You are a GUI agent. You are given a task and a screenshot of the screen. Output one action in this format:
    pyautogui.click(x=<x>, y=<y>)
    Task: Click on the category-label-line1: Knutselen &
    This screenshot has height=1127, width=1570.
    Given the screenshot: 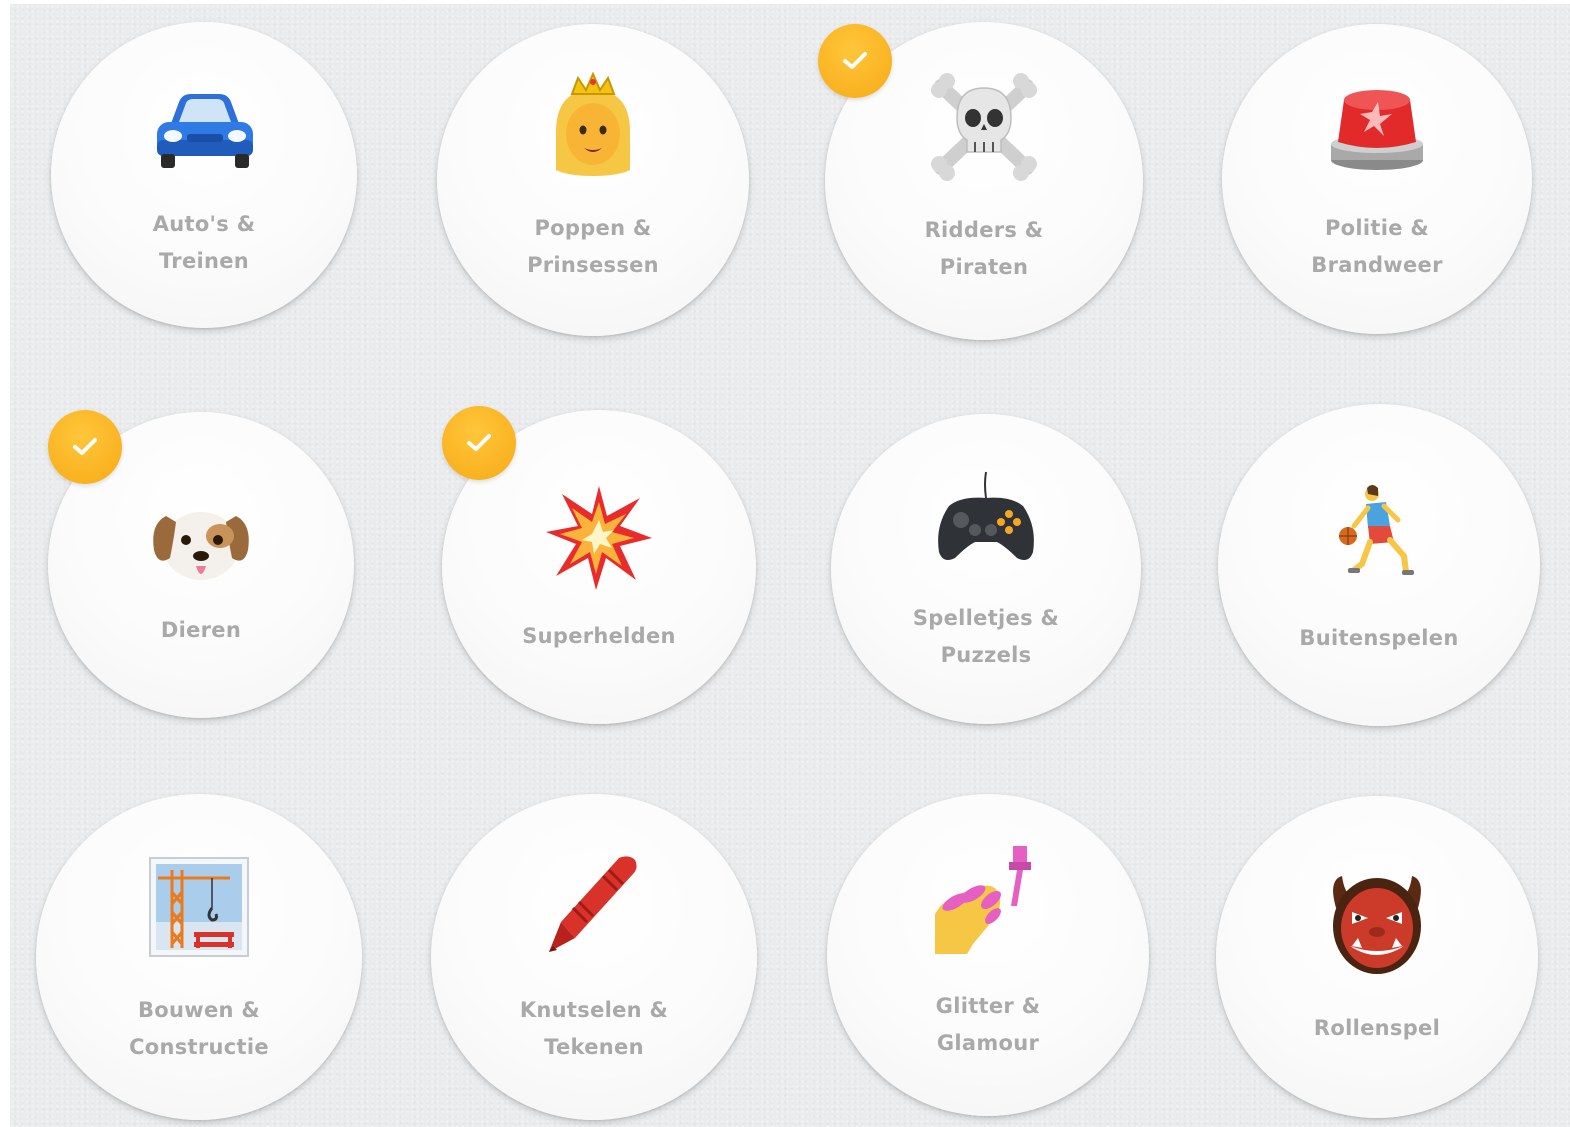 What is the action you would take?
    pyautogui.click(x=594, y=1010)
    